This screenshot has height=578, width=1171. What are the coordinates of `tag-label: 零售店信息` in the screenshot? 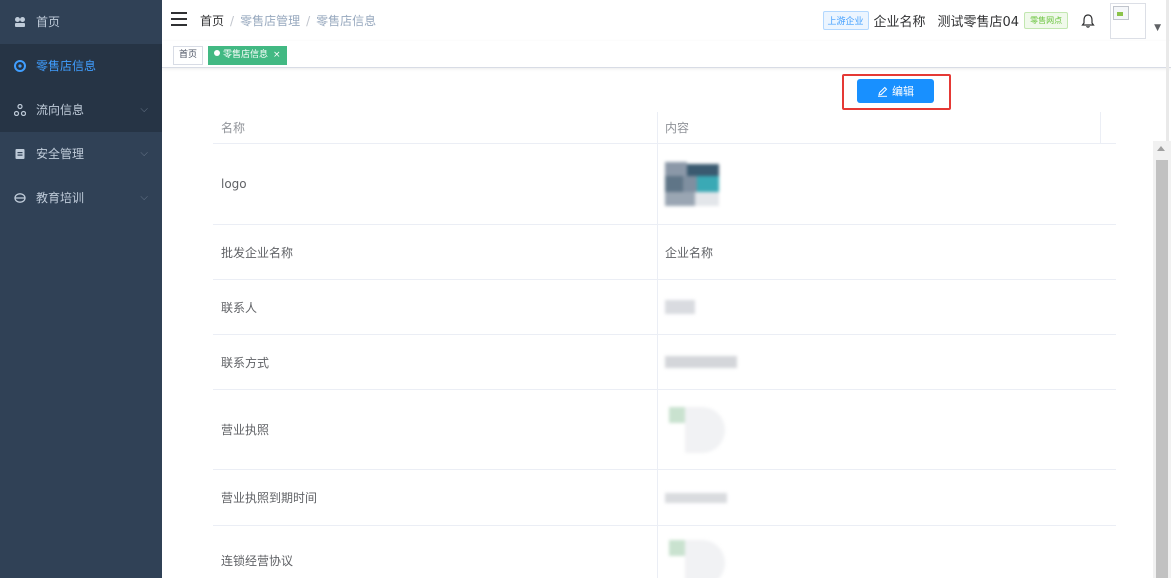 It's located at (246, 55).